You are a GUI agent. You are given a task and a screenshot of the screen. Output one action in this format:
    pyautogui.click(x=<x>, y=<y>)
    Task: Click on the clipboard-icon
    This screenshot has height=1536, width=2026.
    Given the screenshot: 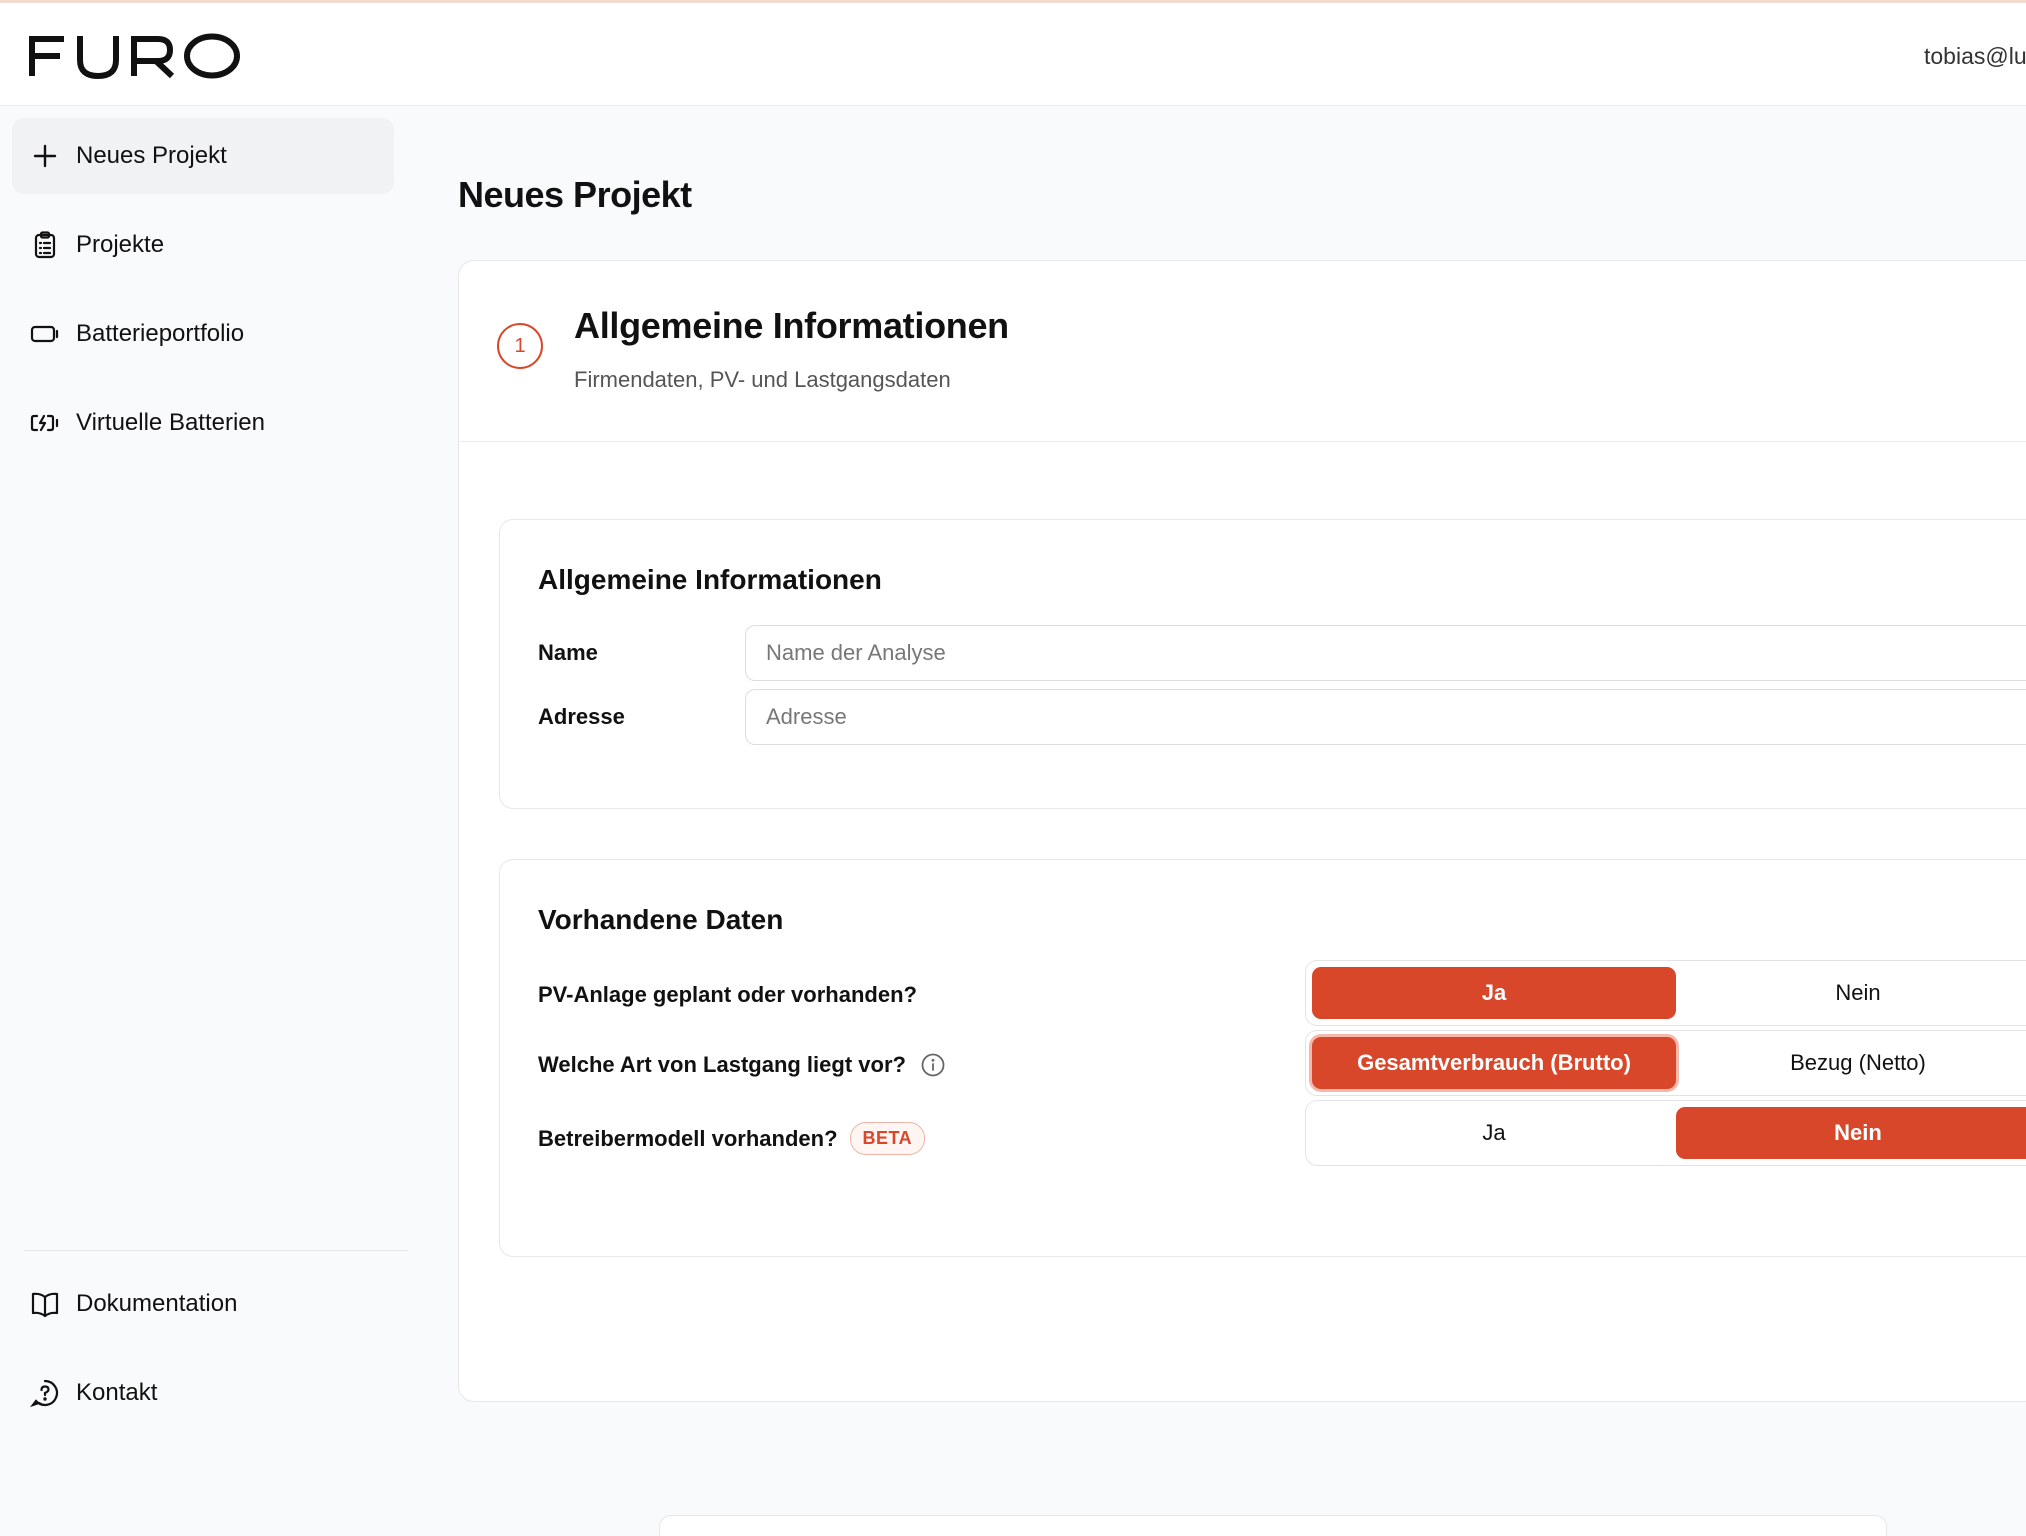 What is the action you would take?
    pyautogui.click(x=45, y=245)
    